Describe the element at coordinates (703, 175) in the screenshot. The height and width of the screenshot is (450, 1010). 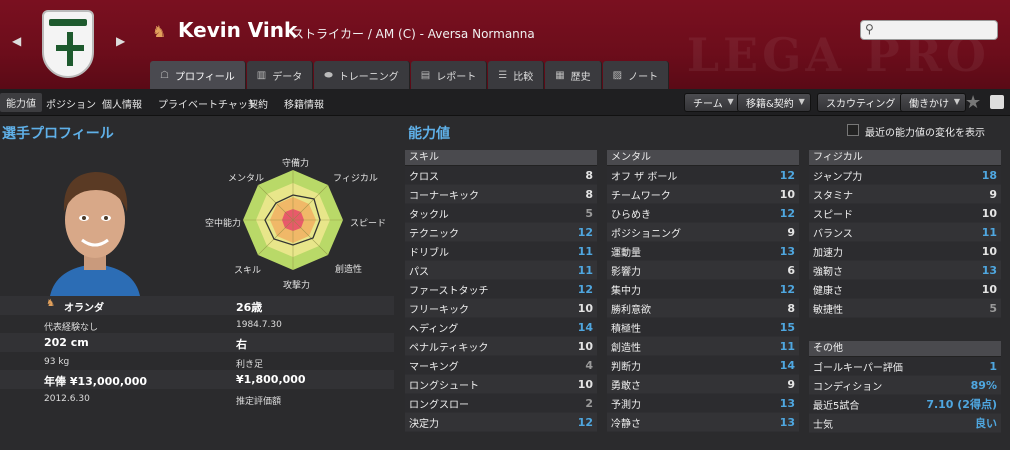
I see `attribute-row: オフ ザ ボール 12` at that location.